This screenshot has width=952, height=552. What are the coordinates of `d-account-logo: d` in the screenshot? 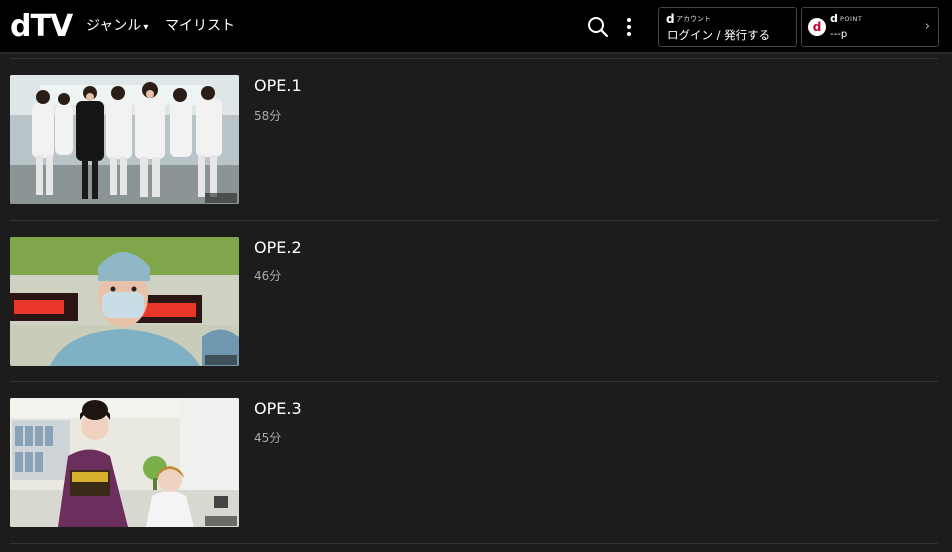 It's located at (670, 19).